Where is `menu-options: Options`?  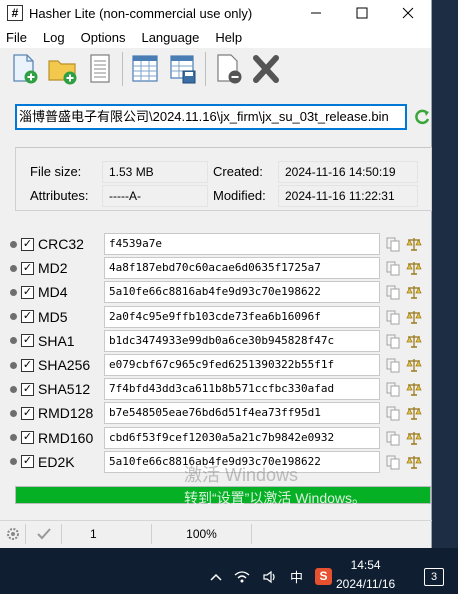
menu-options: Options is located at coordinates (103, 37).